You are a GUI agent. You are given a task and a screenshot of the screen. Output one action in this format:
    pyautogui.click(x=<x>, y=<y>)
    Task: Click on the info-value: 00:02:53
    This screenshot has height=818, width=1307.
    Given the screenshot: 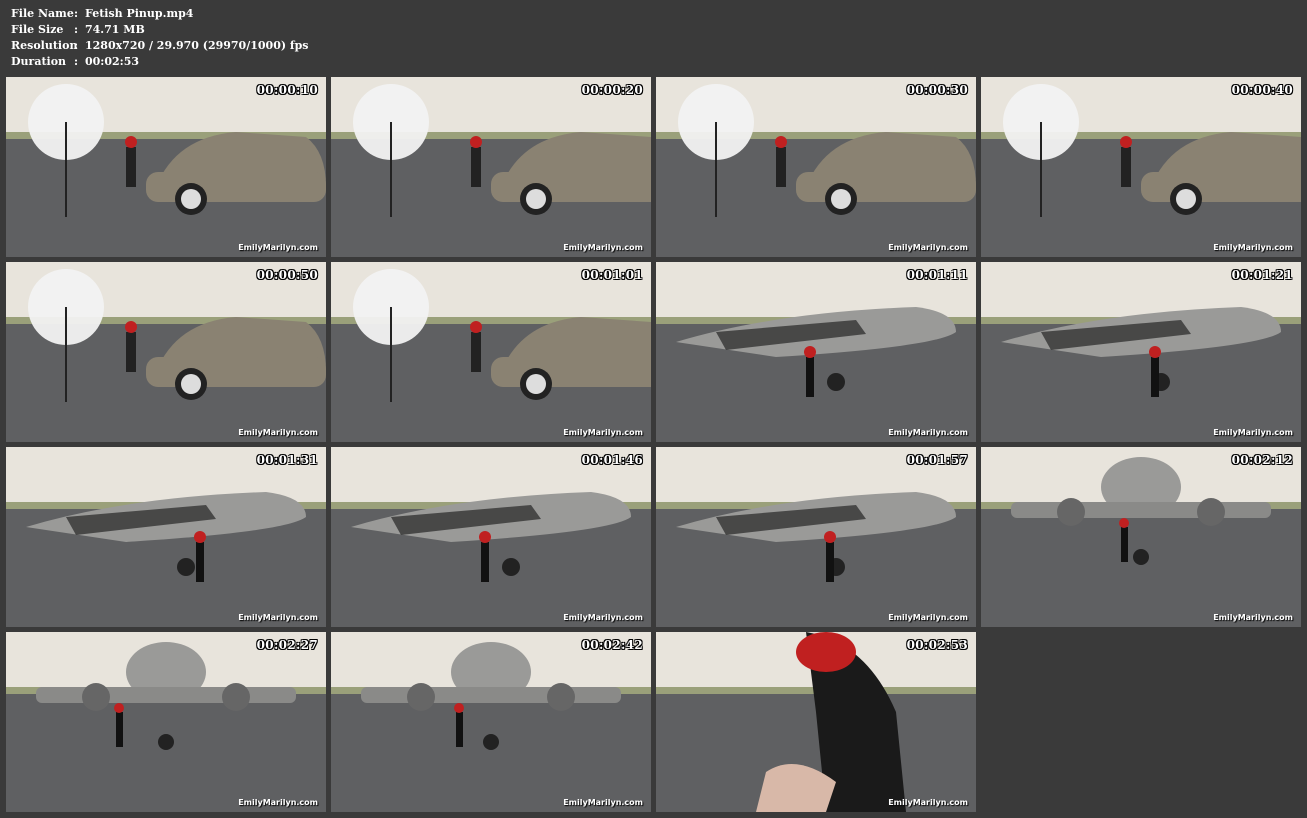 What is the action you would take?
    pyautogui.click(x=112, y=61)
    